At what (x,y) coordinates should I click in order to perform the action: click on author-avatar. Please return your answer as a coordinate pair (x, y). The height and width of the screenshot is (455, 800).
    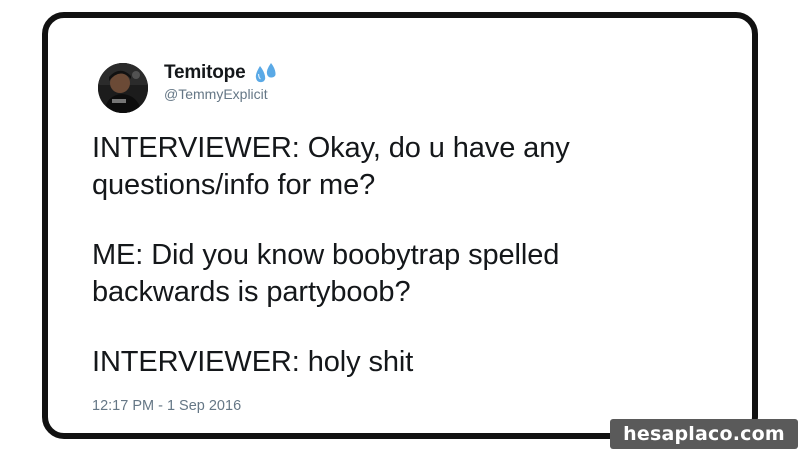
    Looking at the image, I should click on (123, 88).